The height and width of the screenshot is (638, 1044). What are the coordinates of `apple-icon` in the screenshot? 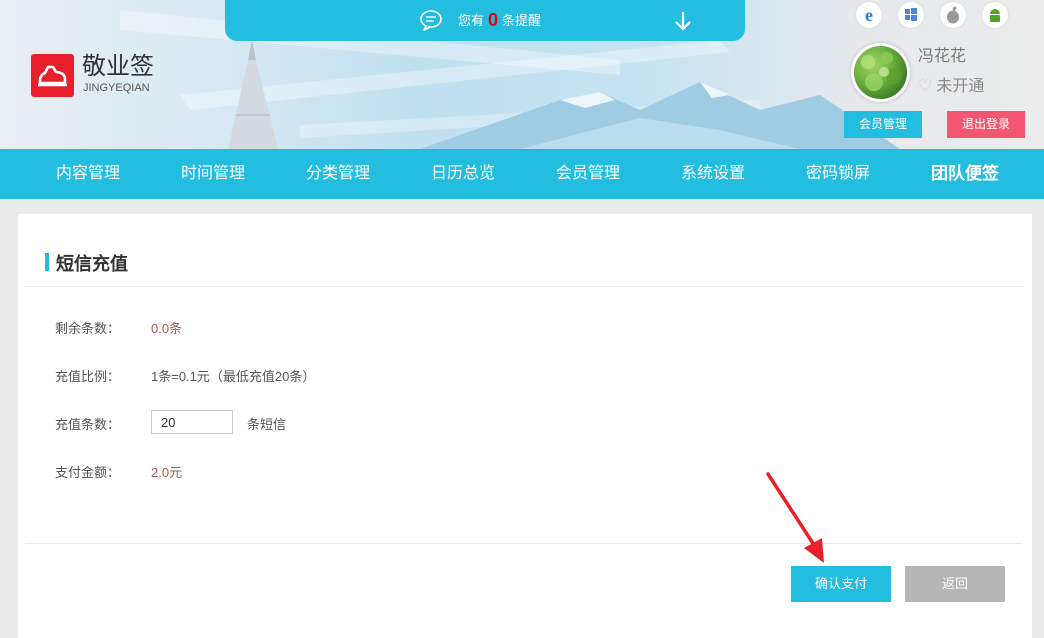 It's located at (953, 15).